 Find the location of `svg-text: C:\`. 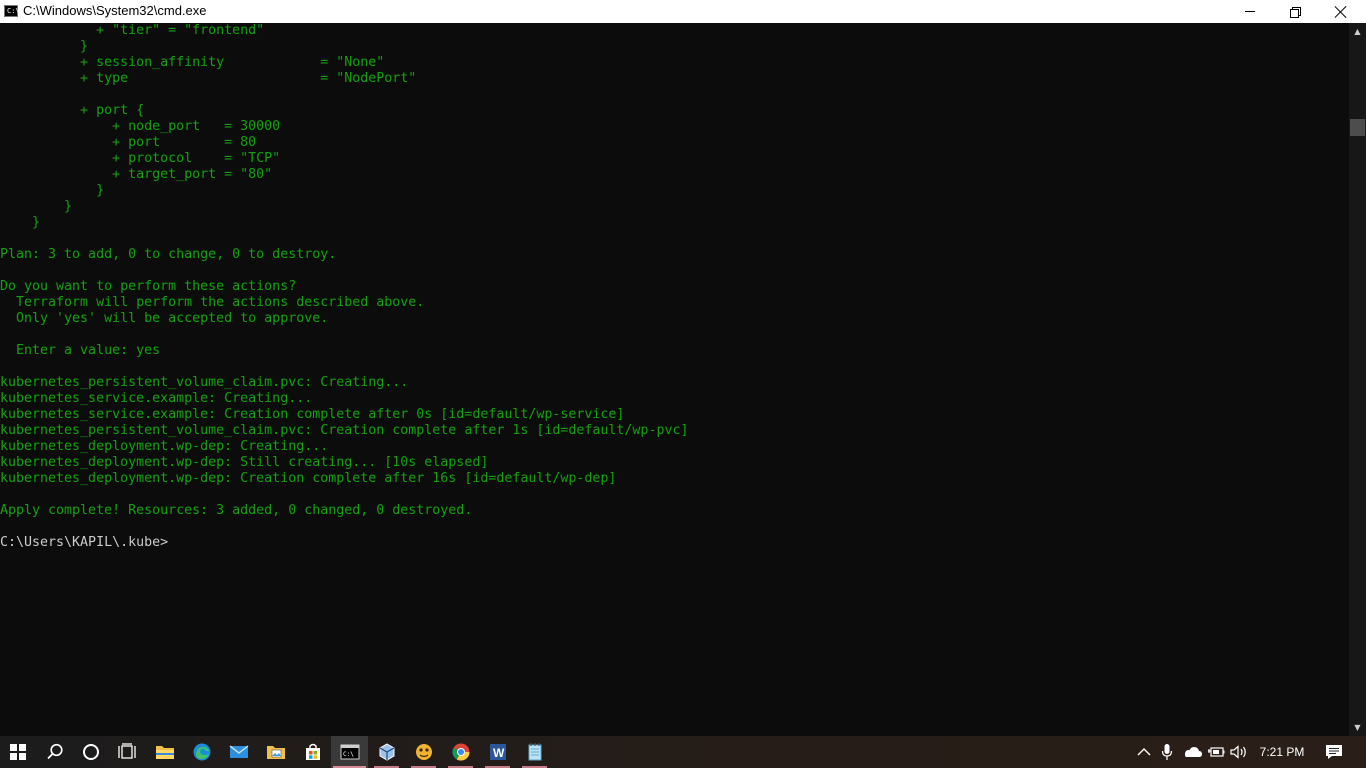

svg-text: C:\ is located at coordinates (348, 754).